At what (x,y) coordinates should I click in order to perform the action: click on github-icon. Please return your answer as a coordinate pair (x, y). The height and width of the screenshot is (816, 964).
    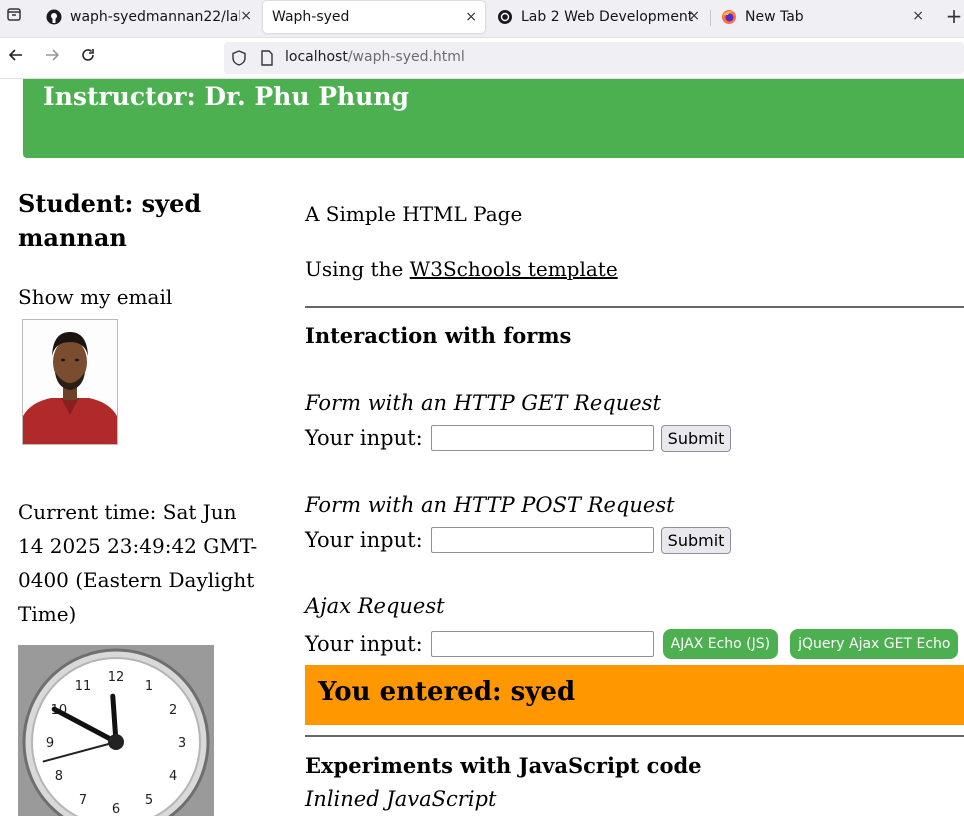
    Looking at the image, I should click on (54, 17).